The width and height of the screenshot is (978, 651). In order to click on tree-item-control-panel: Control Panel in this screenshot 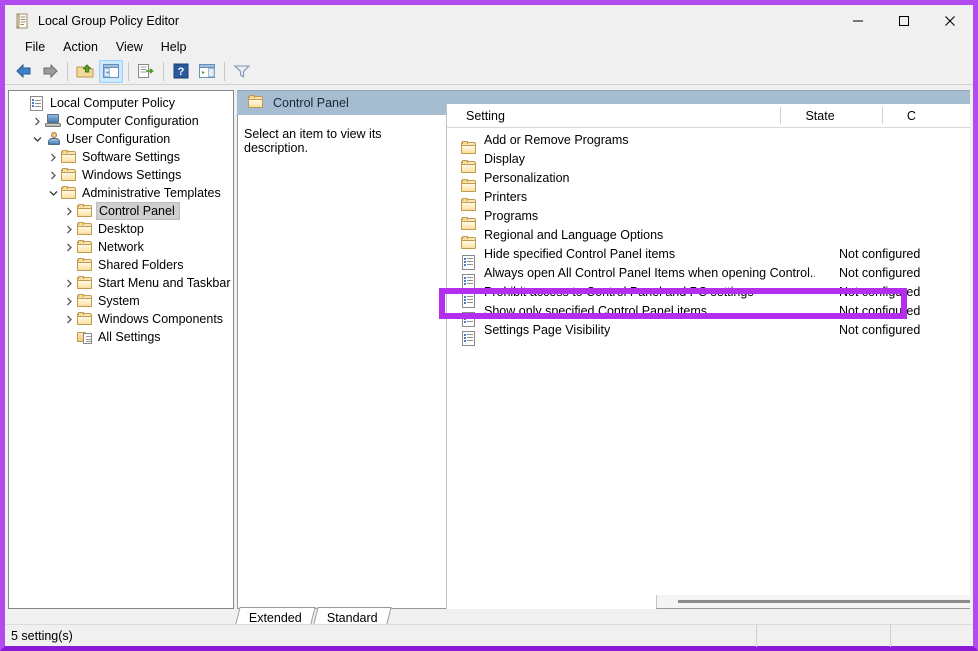, I will do `click(121, 211)`.